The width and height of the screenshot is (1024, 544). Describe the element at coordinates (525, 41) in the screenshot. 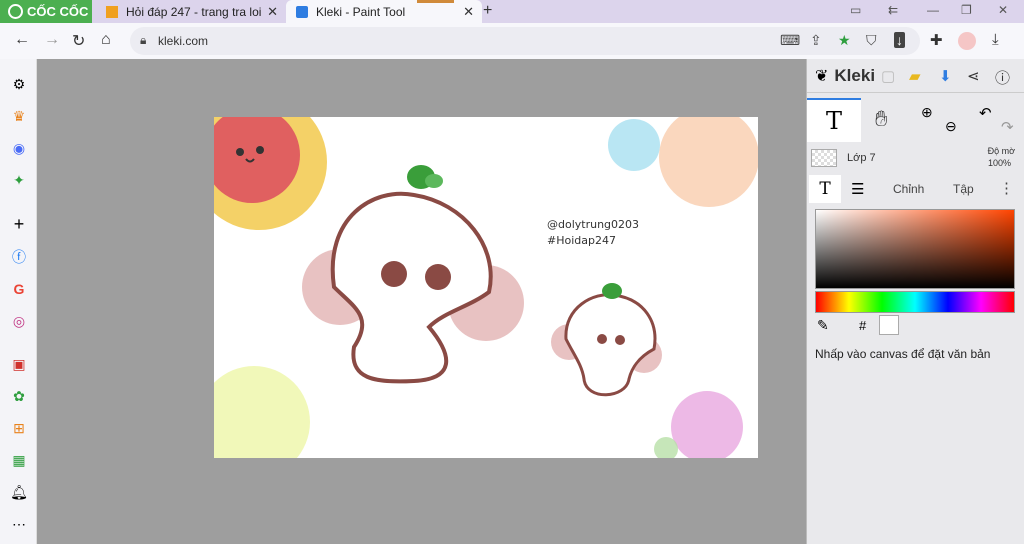

I see `address-bar: 🔒︎ kleki.com ⌨ ⇪ ★ ⛉ ↓` at that location.